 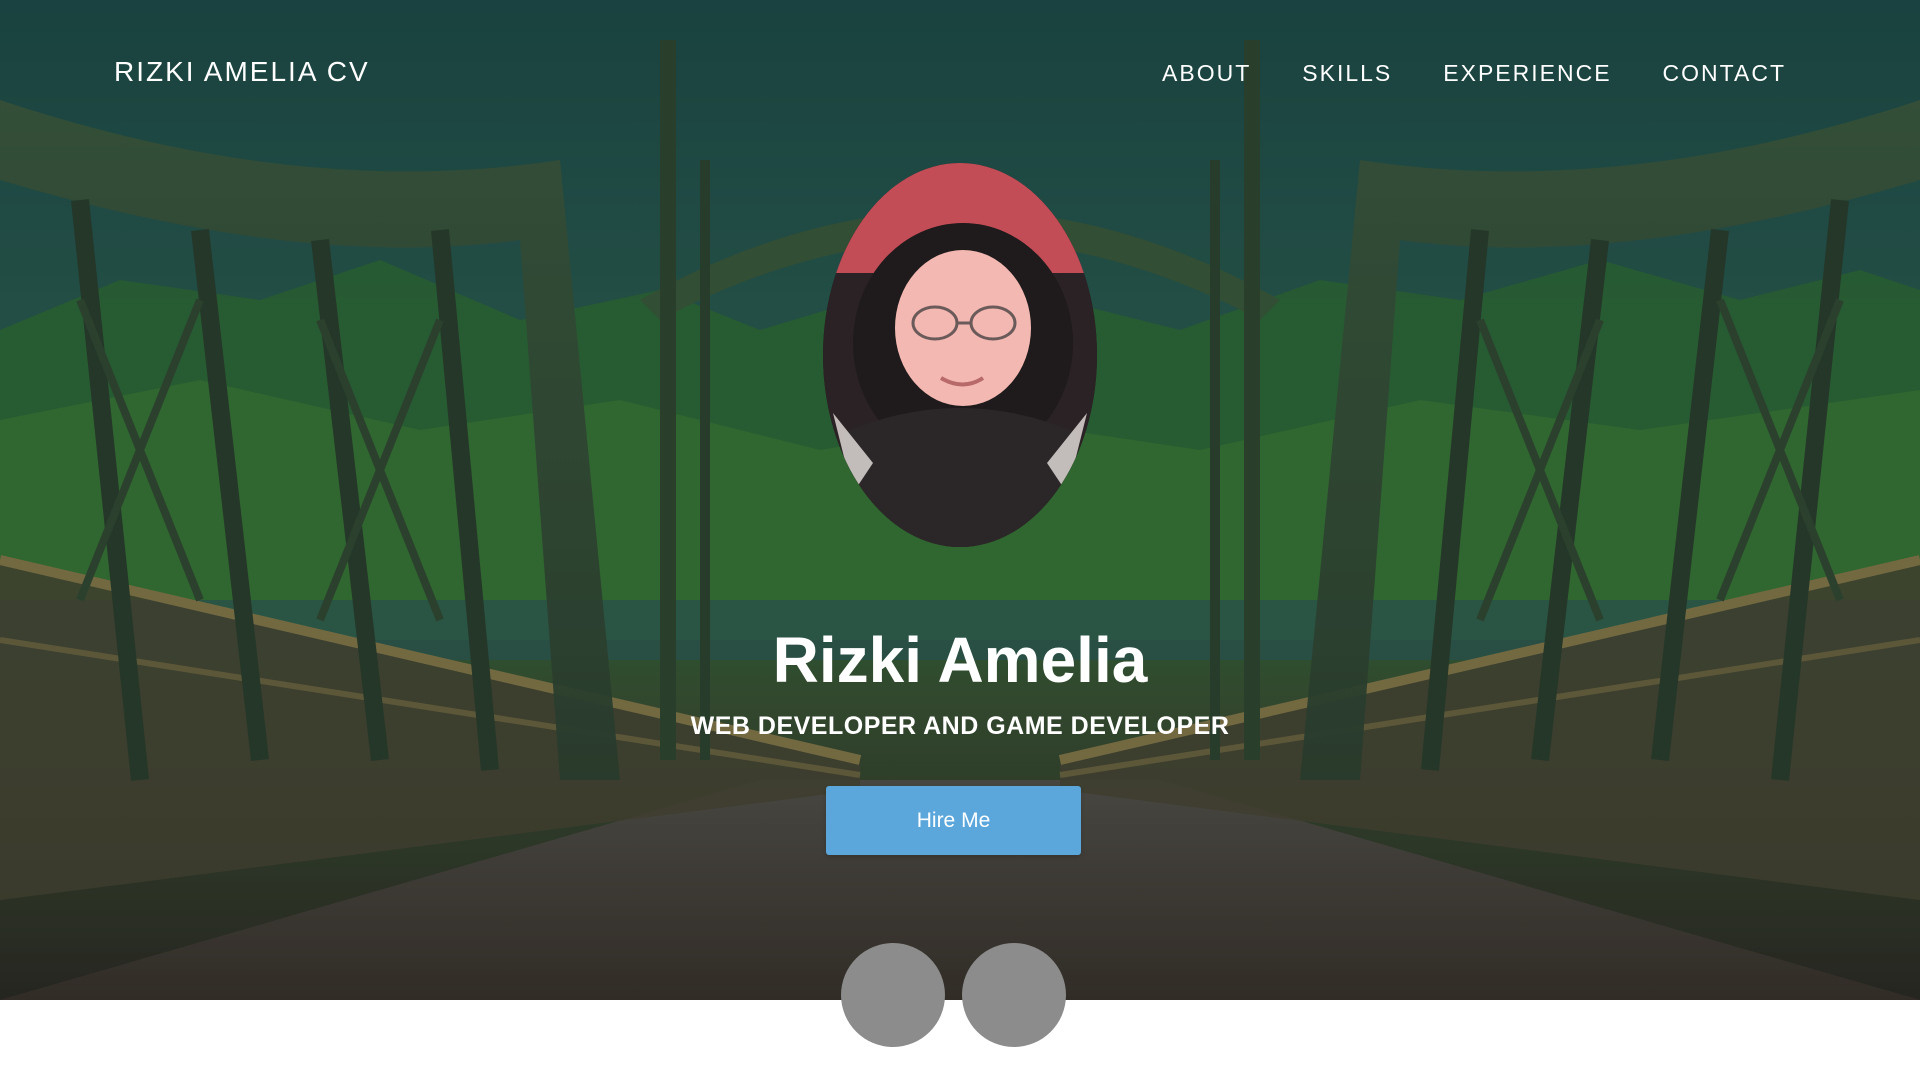 I want to click on profile-avatar, so click(x=960, y=355).